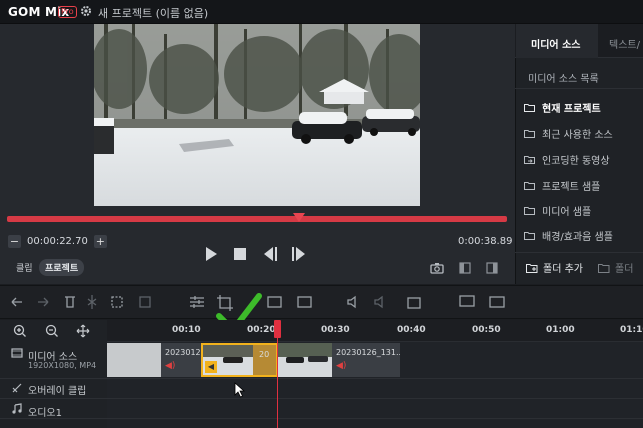  I want to click on tick-label: 00:10, so click(186, 330).